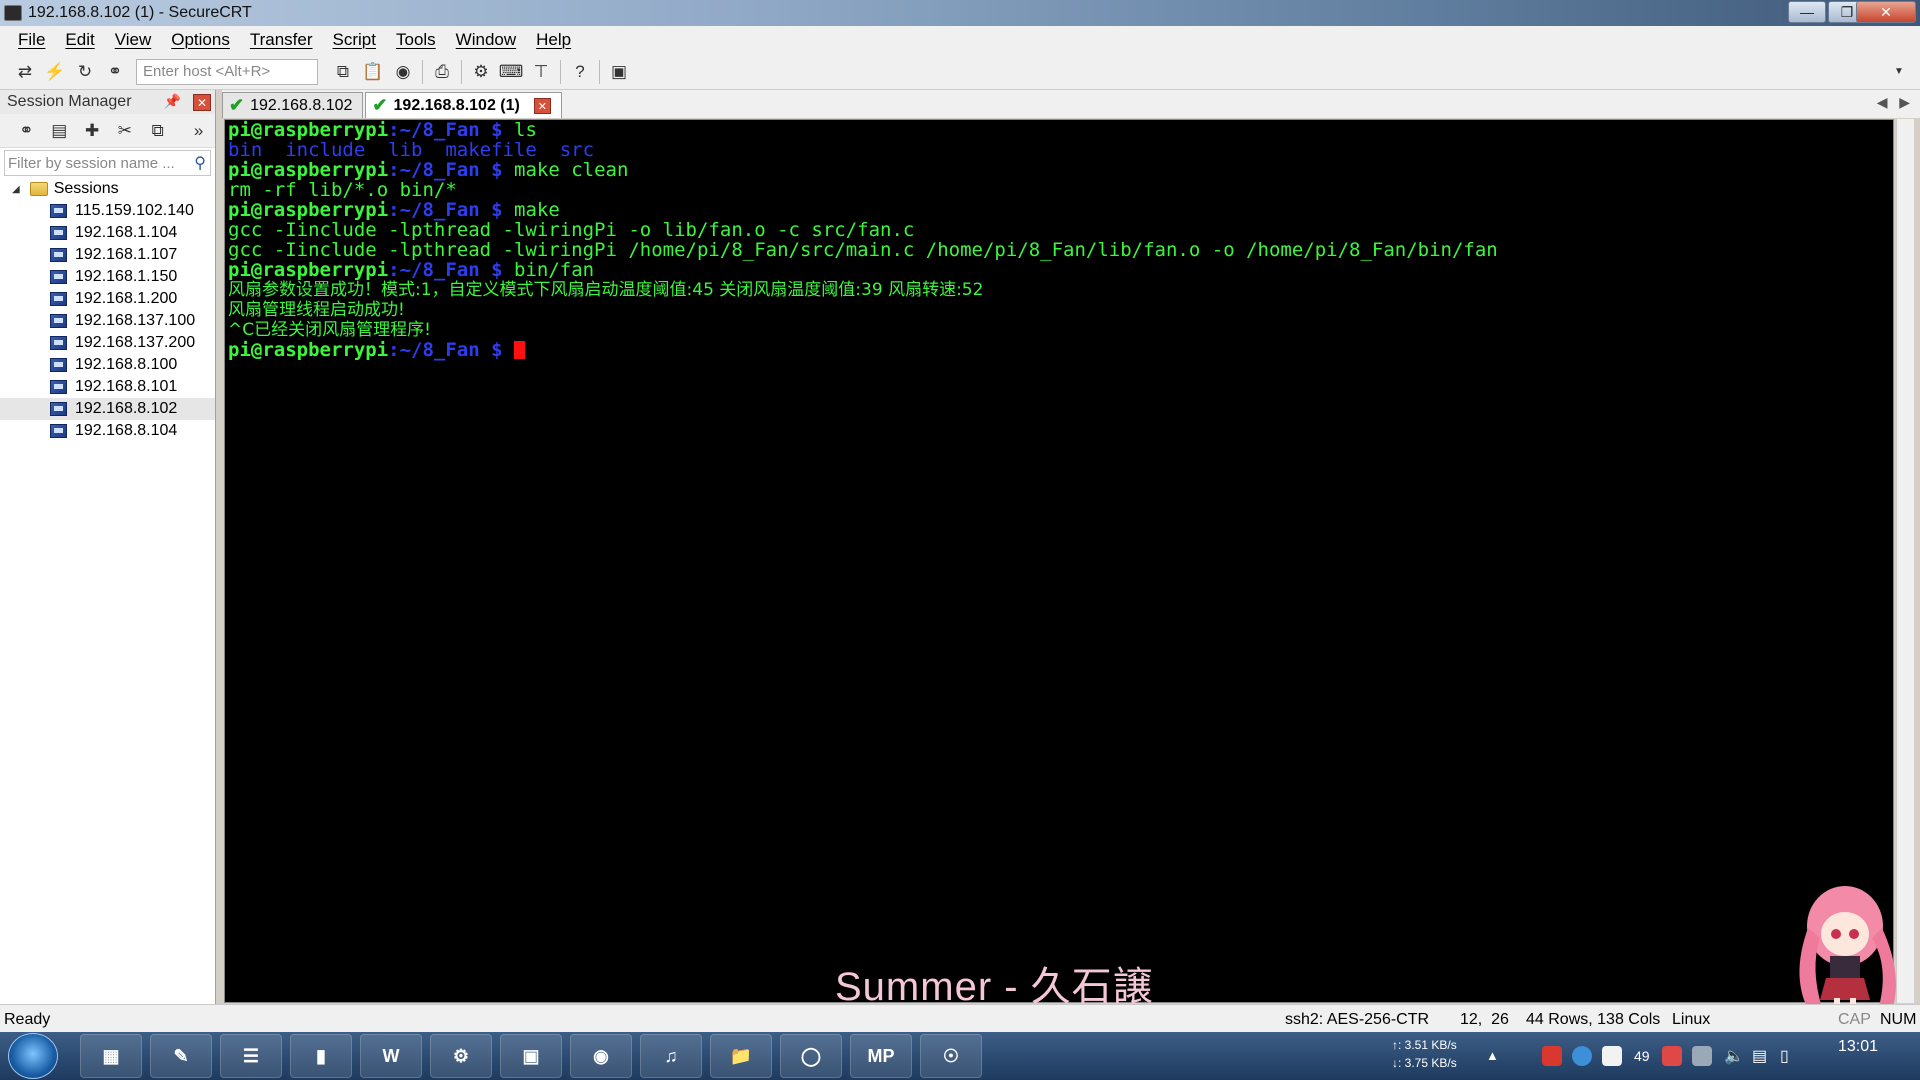 Image resolution: width=1920 pixels, height=1080 pixels. What do you see at coordinates (1734, 1056) in the screenshot?
I see `volume-icon: 🔈` at bounding box center [1734, 1056].